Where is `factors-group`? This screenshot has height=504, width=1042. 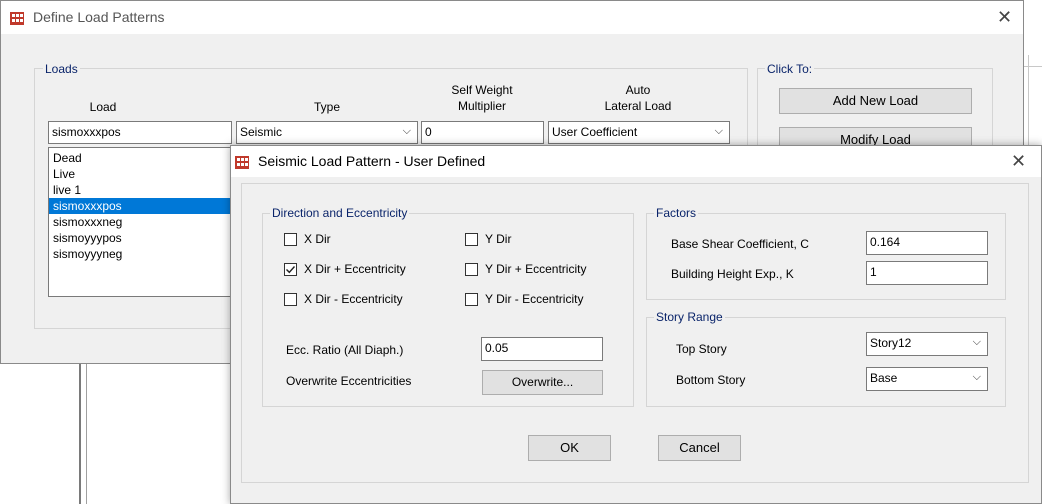
factors-group is located at coordinates (826, 256).